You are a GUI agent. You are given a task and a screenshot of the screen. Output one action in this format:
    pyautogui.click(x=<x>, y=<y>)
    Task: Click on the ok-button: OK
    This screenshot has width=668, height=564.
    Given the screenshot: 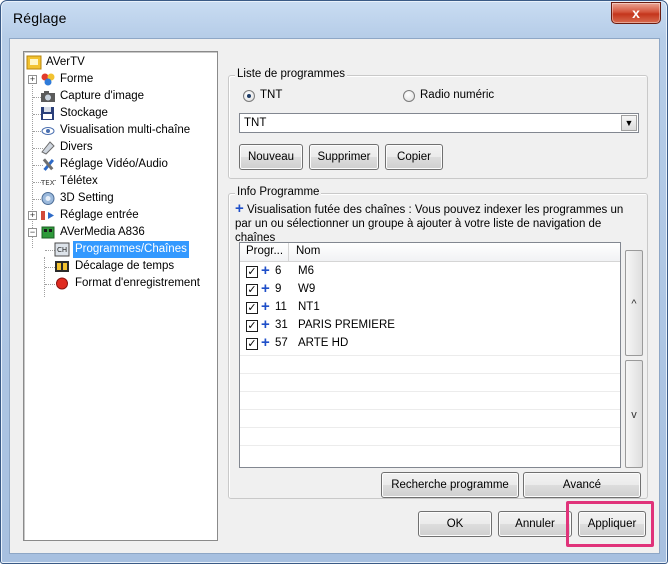 What is the action you would take?
    pyautogui.click(x=455, y=524)
    